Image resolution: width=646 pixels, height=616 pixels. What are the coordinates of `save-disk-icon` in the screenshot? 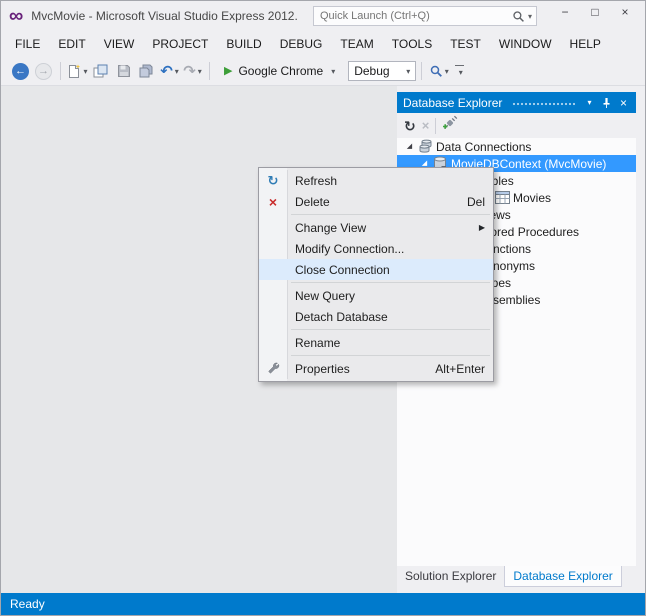 It's located at (123, 71).